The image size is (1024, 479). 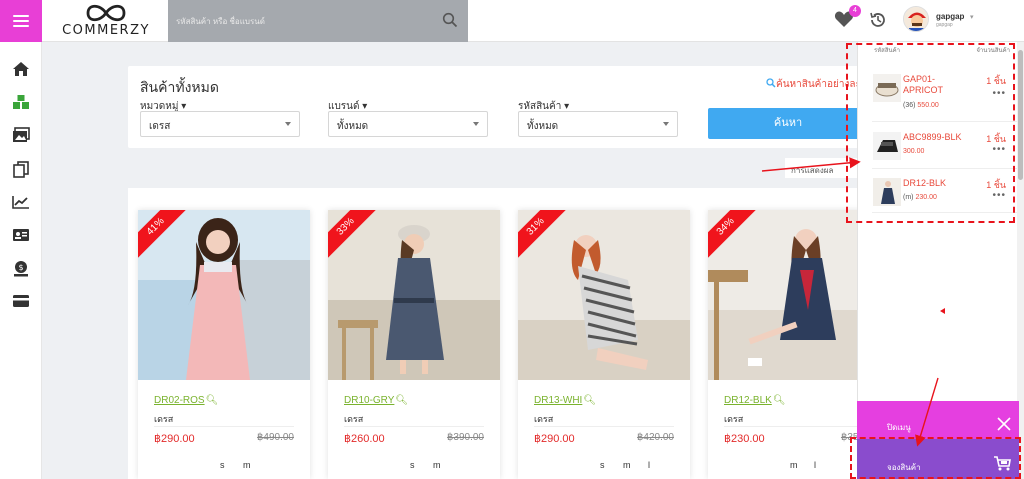 I want to click on wishlist-badge: 4, so click(x=855, y=11).